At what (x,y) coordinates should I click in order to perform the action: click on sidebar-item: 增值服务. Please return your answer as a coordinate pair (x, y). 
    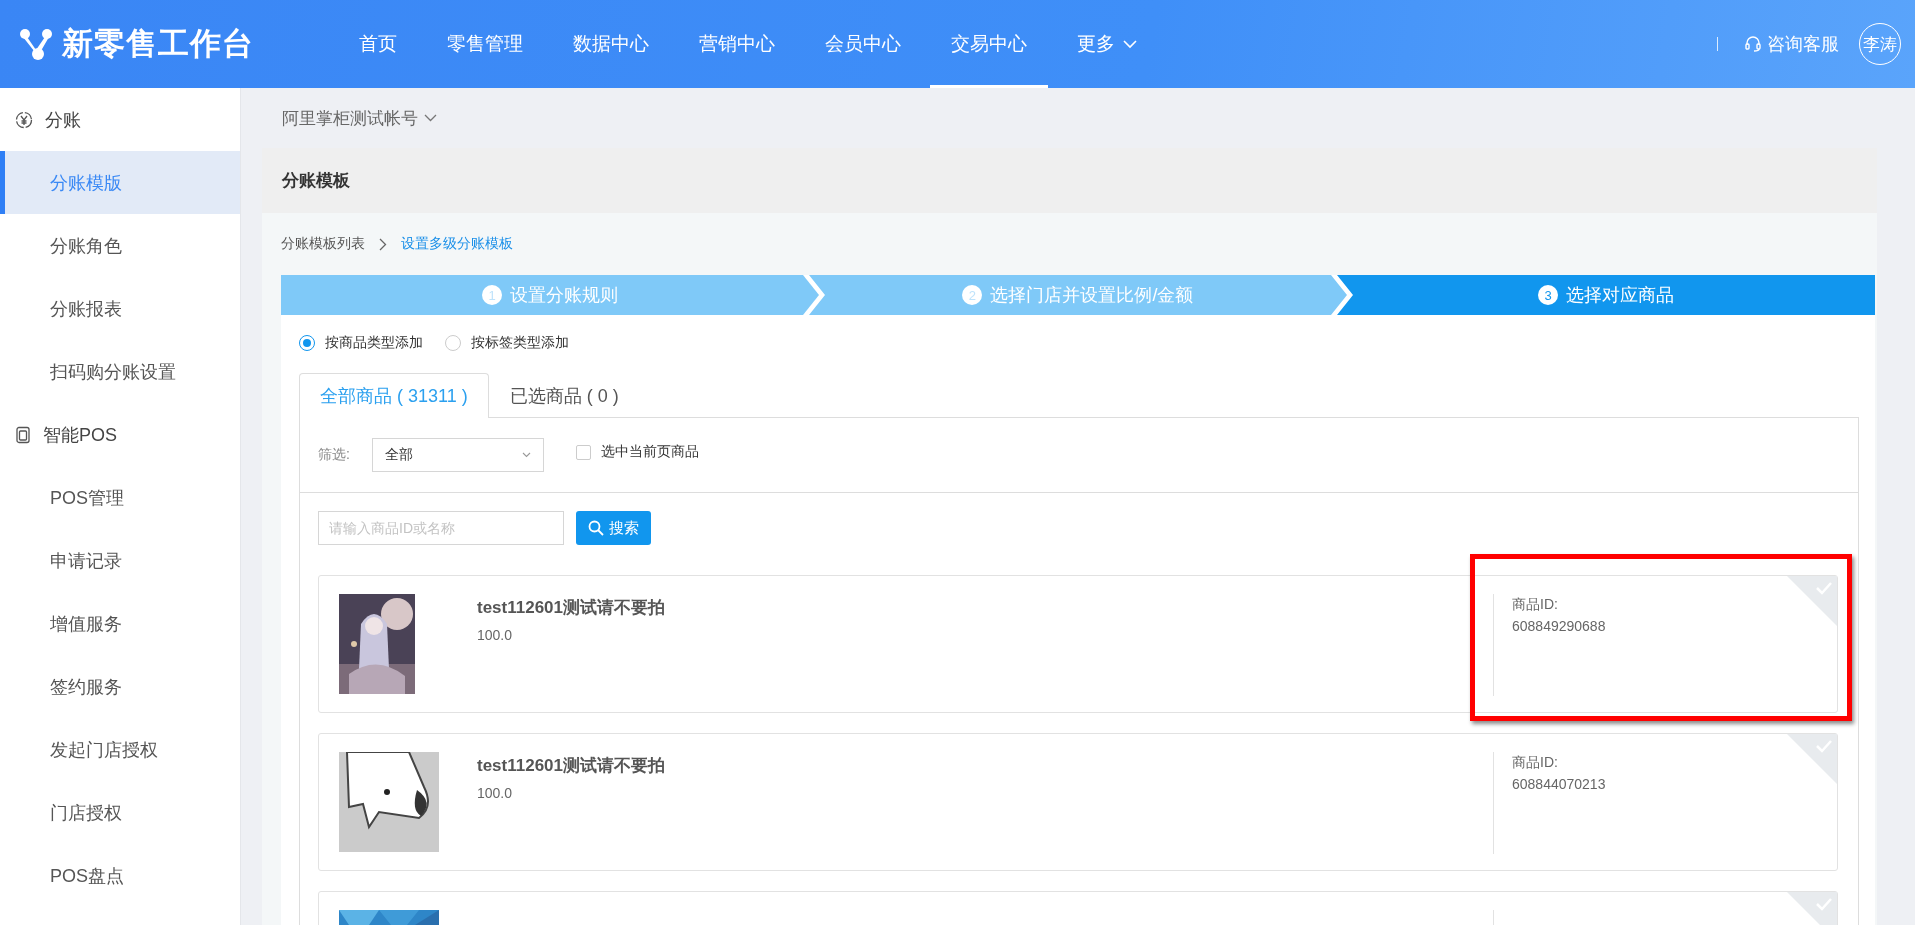
    Looking at the image, I should click on (120, 623).